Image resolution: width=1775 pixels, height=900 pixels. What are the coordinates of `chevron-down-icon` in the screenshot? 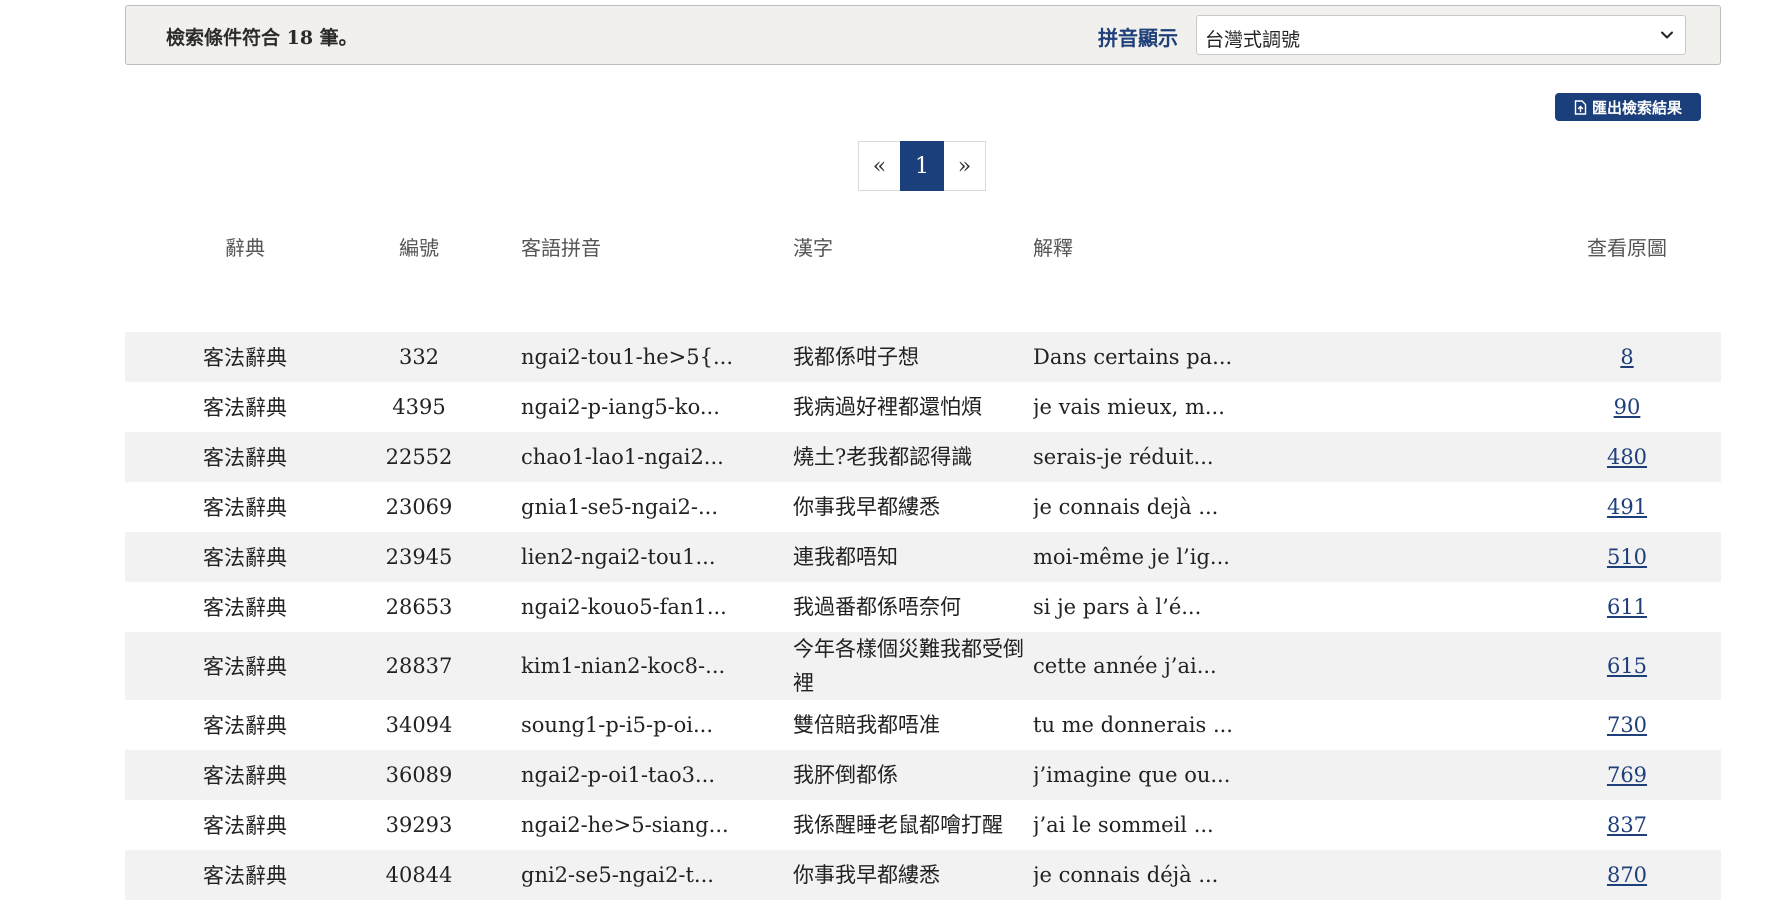 It's located at (1667, 35).